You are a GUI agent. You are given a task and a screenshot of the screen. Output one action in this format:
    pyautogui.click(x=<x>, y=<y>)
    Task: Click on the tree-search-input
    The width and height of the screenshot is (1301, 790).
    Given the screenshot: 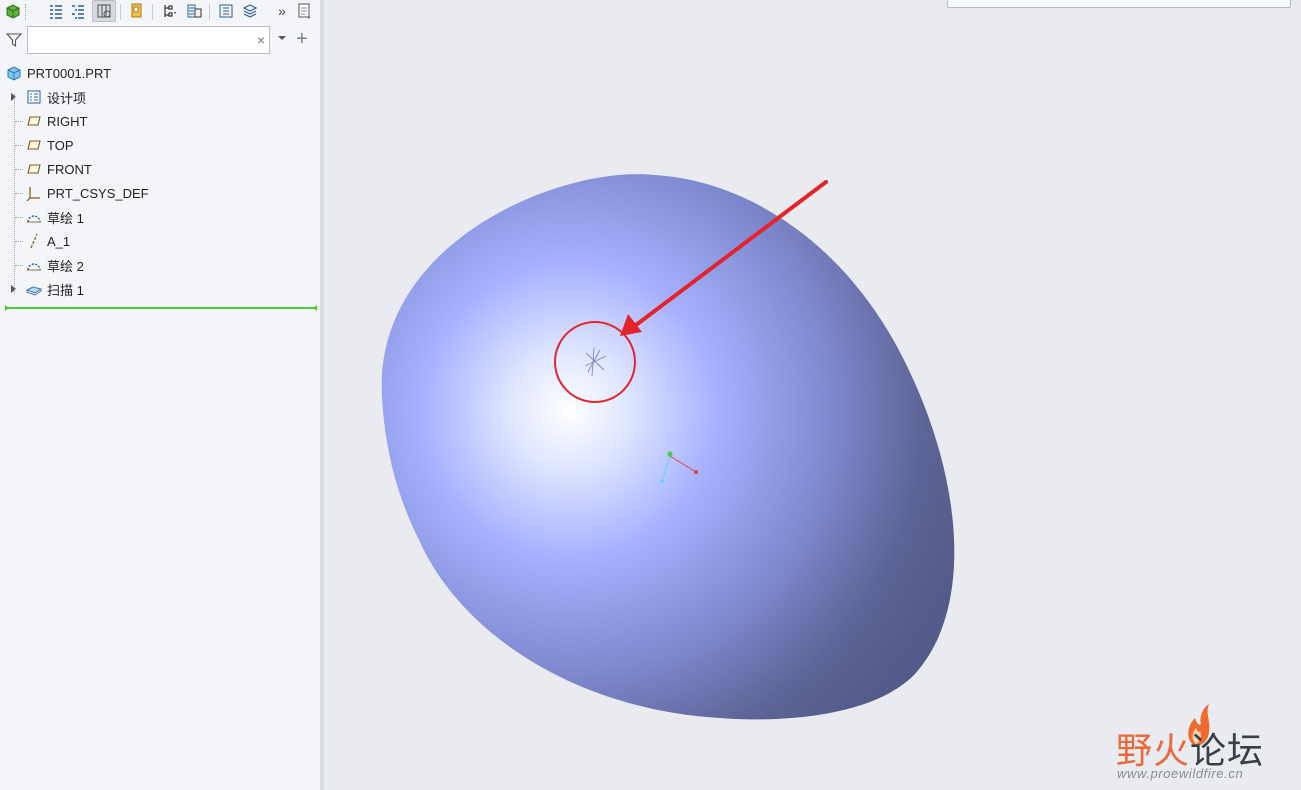 What is the action you would take?
    pyautogui.click(x=148, y=40)
    